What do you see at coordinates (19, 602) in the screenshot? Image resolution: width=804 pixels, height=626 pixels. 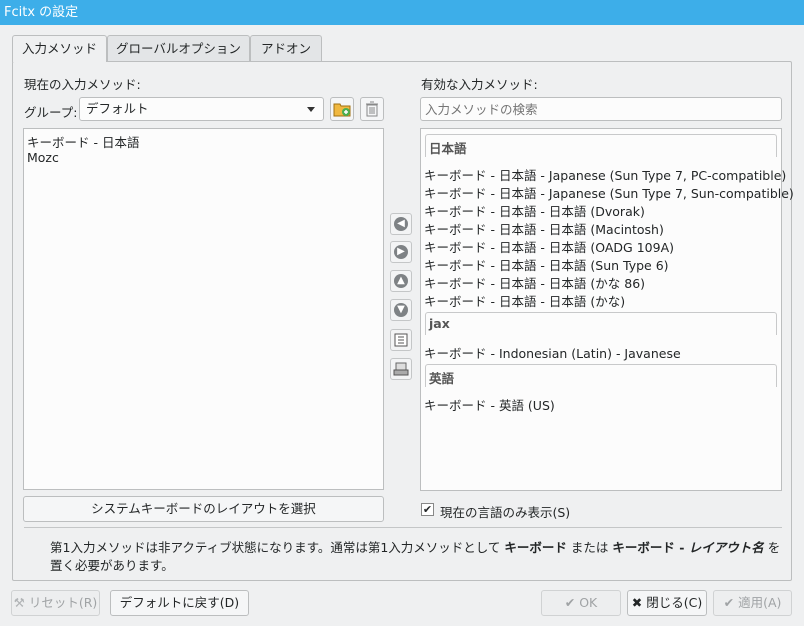 I see `brush-icon: ⚒` at bounding box center [19, 602].